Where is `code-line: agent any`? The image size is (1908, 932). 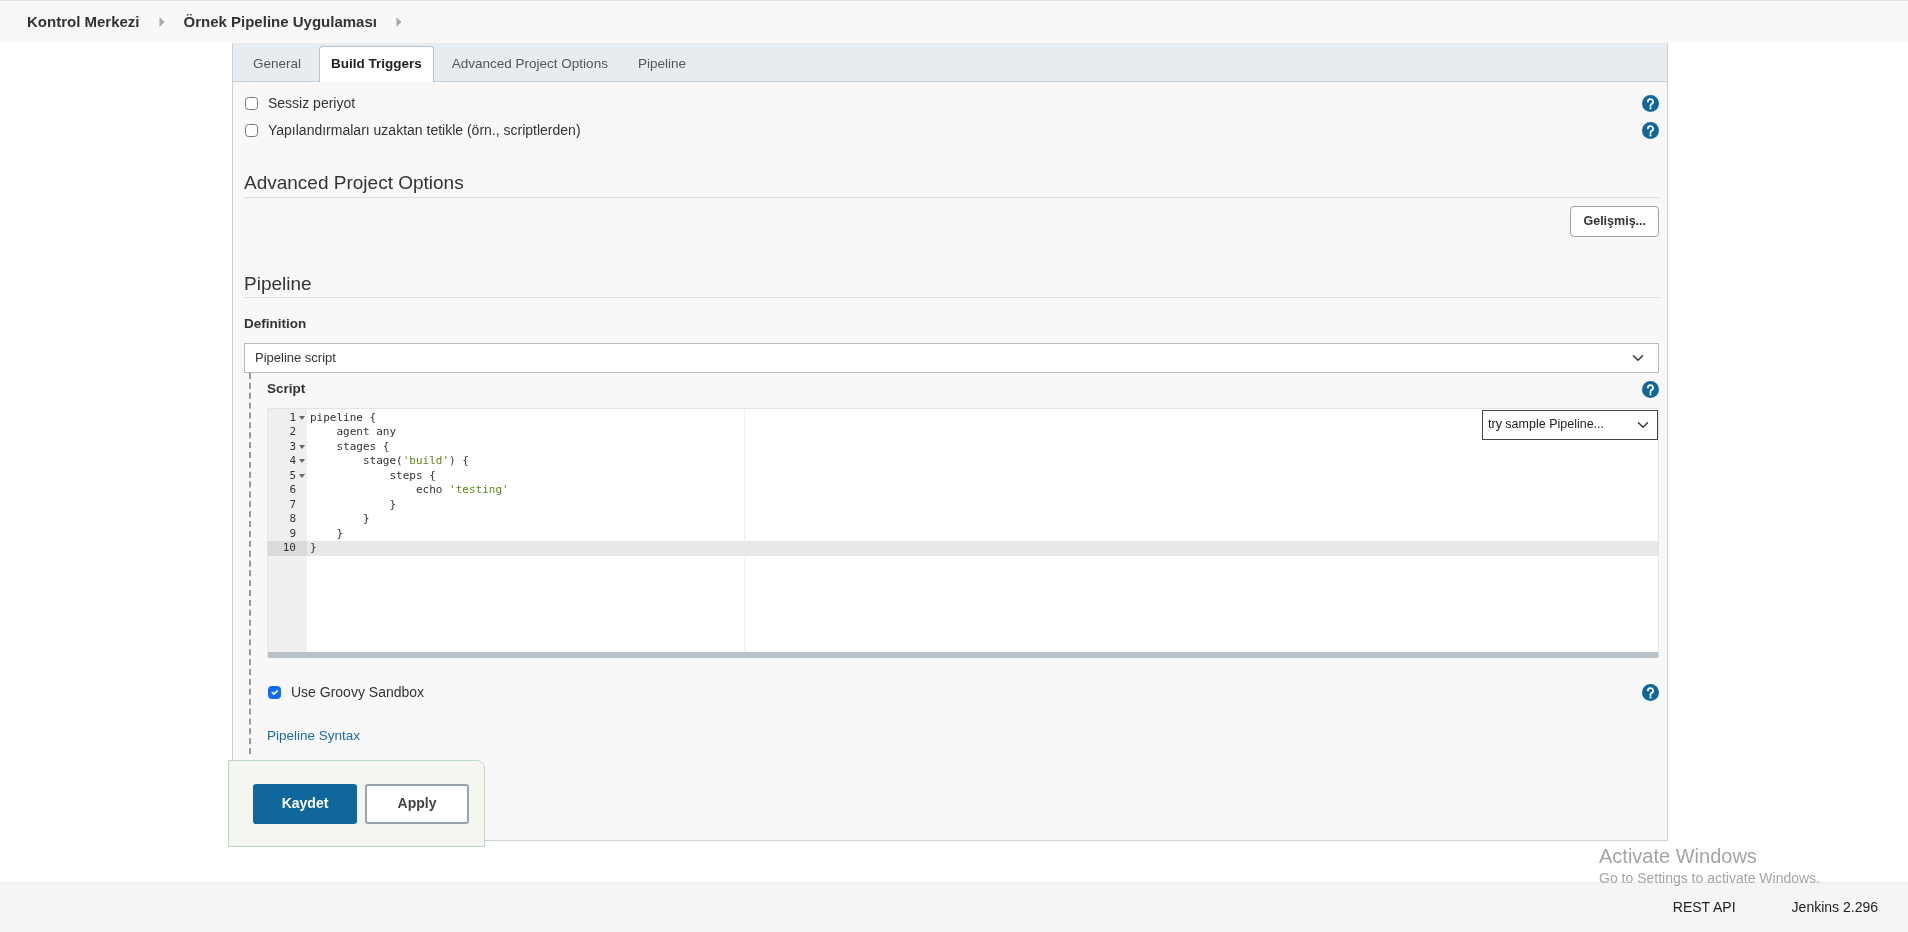 code-line: agent any is located at coordinates (366, 432).